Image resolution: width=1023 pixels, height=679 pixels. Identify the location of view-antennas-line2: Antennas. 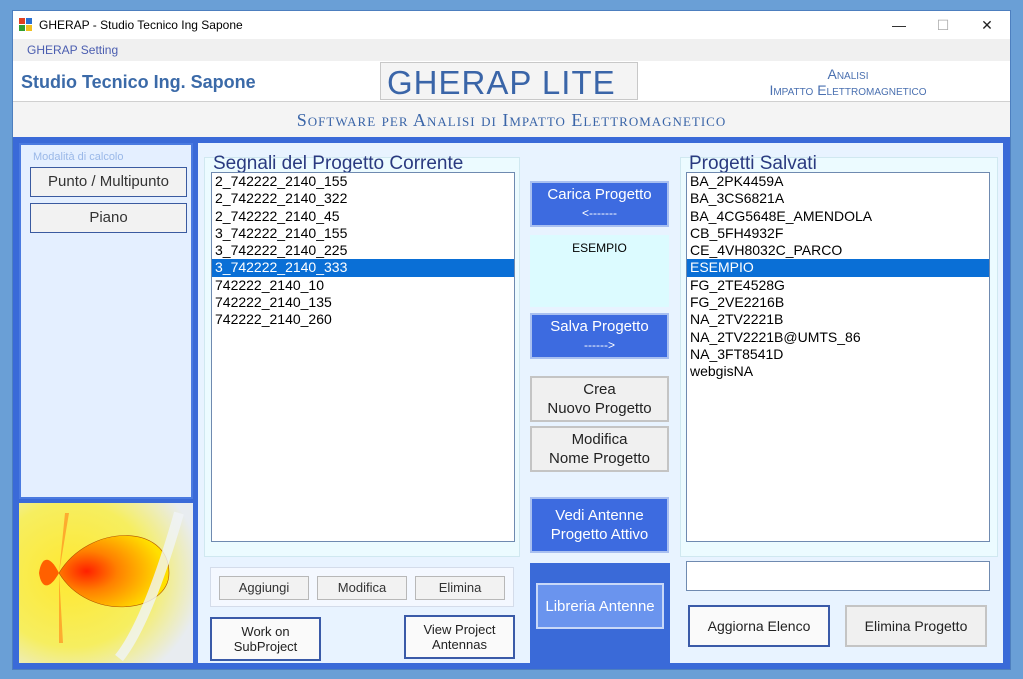
(459, 644).